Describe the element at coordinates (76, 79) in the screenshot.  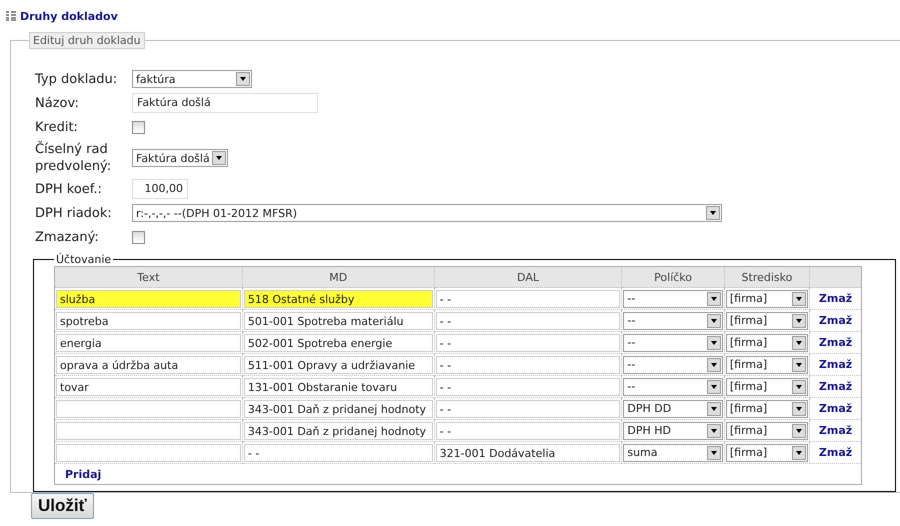
I see `field-label: Typ dokladu:` at that location.